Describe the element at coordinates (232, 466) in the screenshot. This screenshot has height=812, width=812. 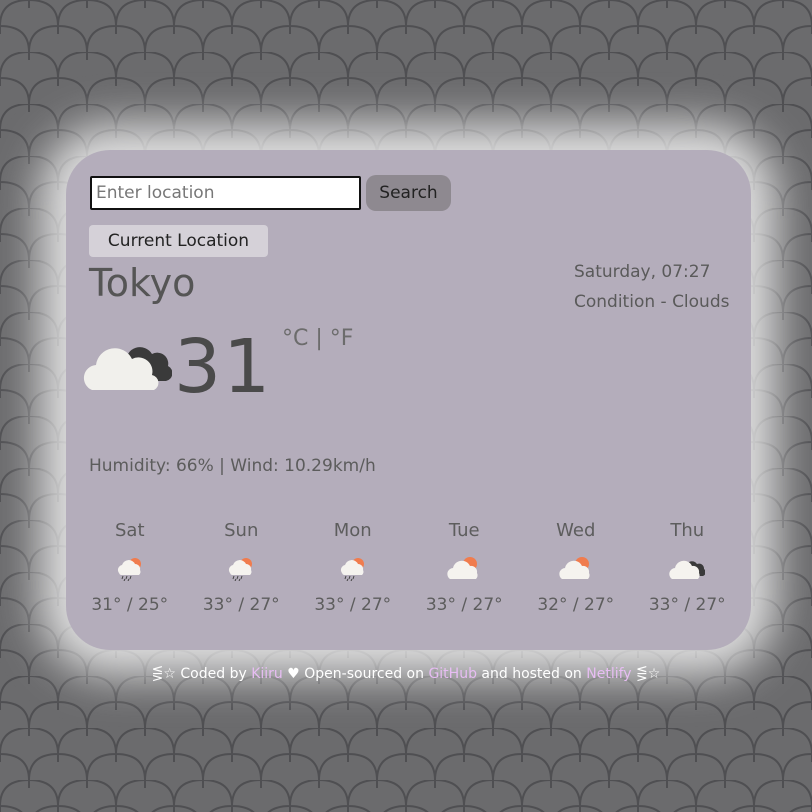
I see `humidity-wind: Humidity: 66% | Wind: 10.29km/h` at that location.